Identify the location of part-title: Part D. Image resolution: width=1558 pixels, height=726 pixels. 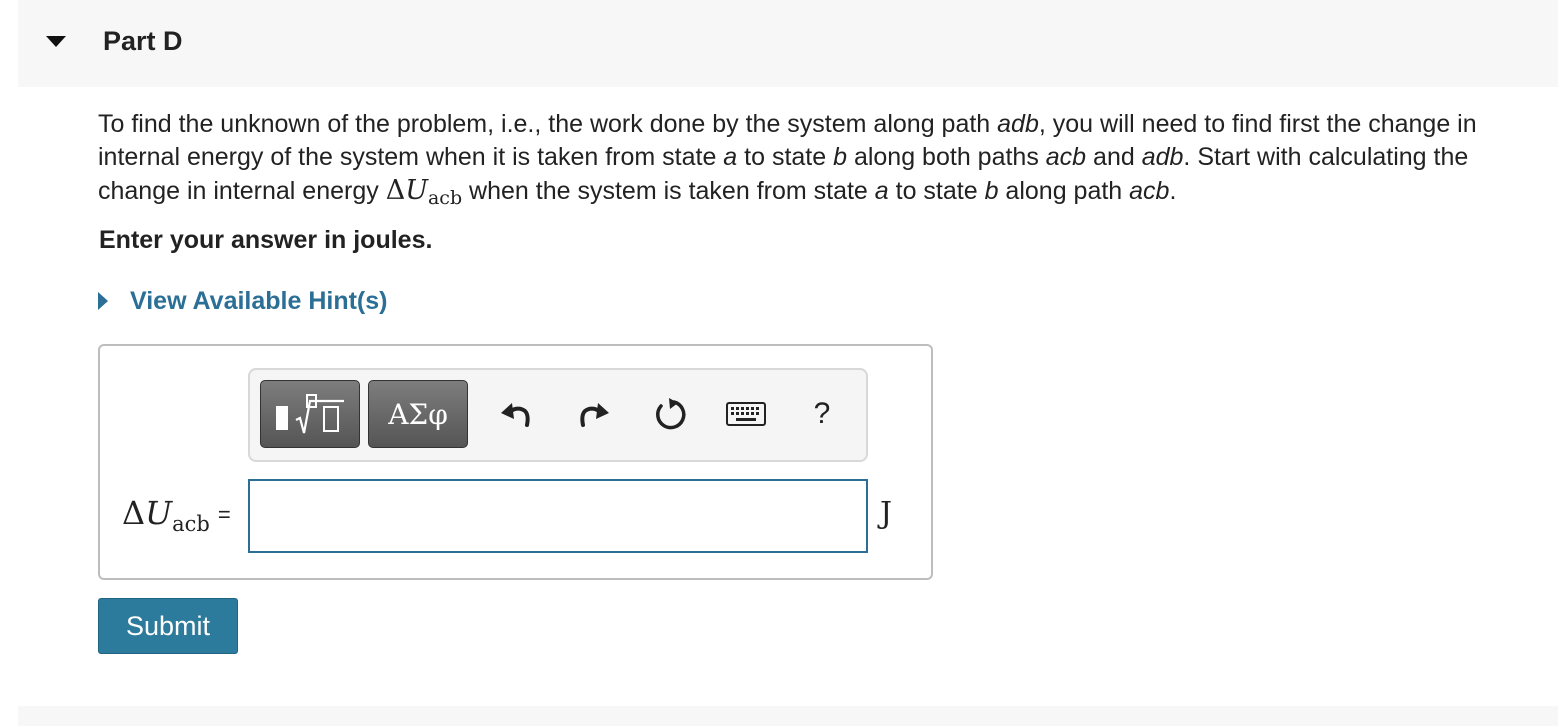
(143, 41).